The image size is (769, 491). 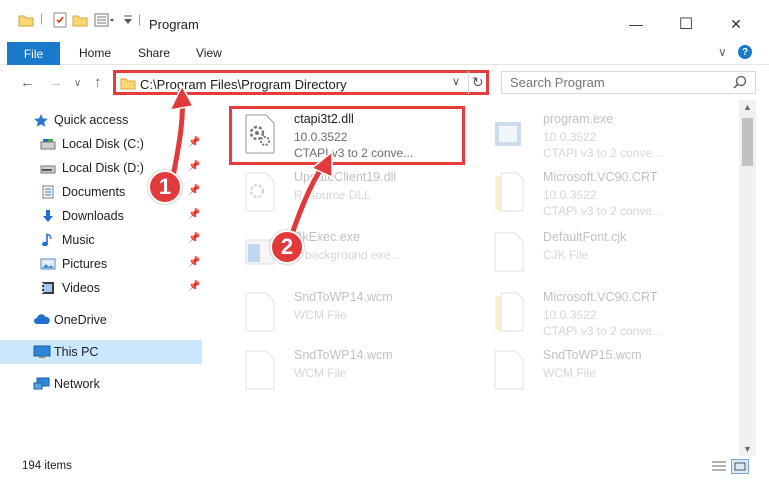 What do you see at coordinates (165, 187) in the screenshot?
I see `step-1-badge: 1` at bounding box center [165, 187].